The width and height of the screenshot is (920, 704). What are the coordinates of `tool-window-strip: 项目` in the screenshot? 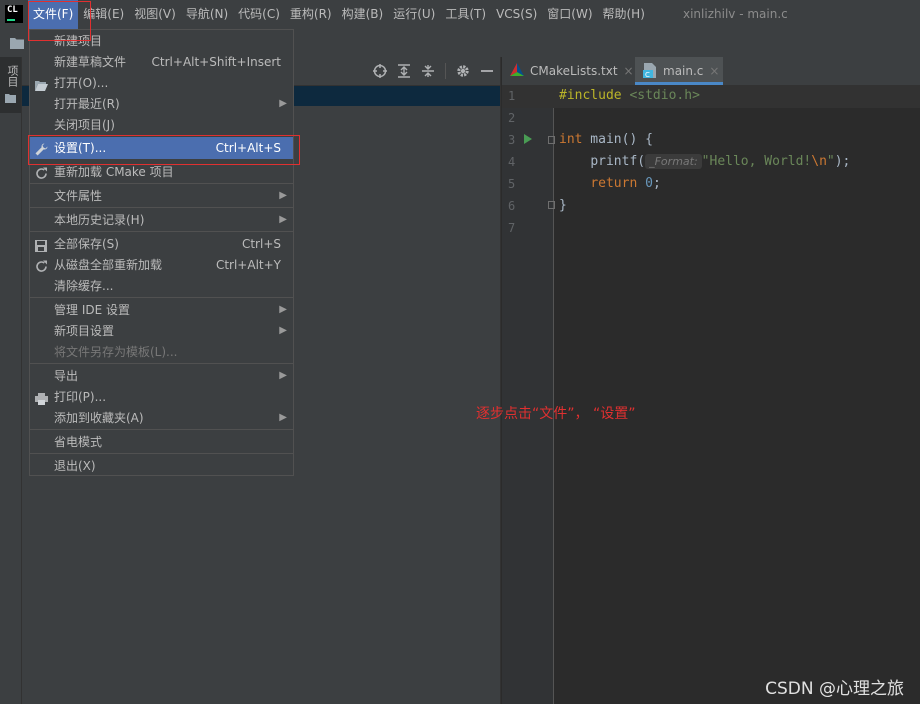 It's located at (11, 380).